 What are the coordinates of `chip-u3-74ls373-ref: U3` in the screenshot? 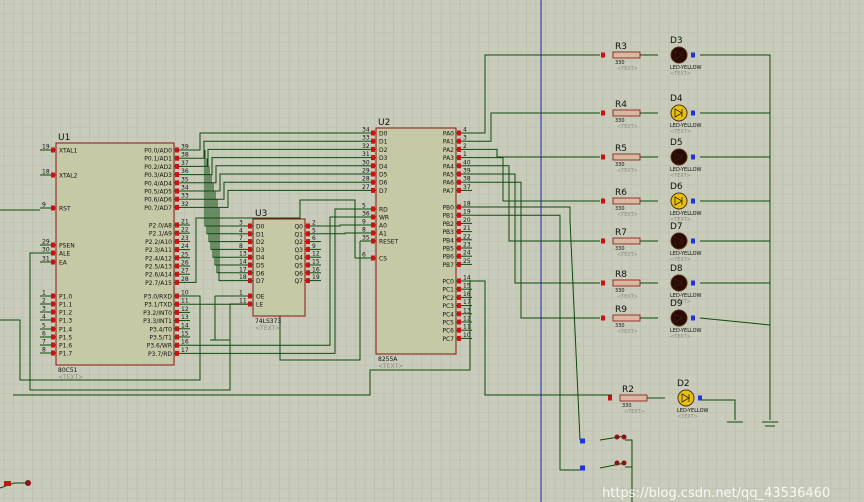 It's located at (261, 214).